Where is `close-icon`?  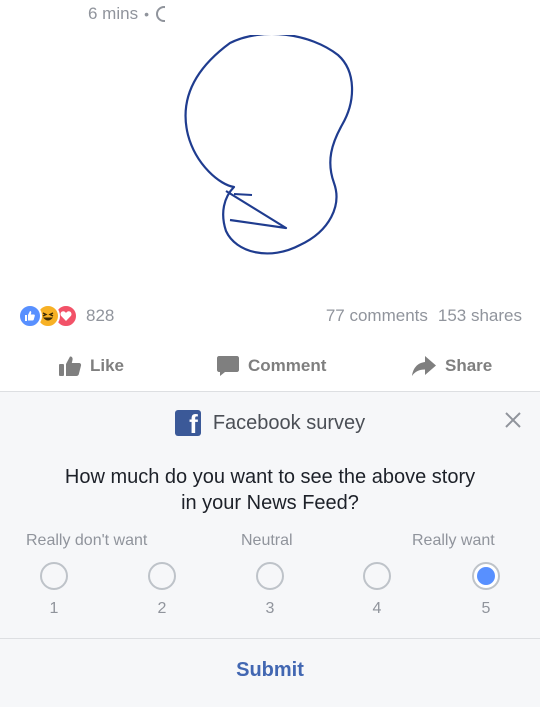 close-icon is located at coordinates (513, 420).